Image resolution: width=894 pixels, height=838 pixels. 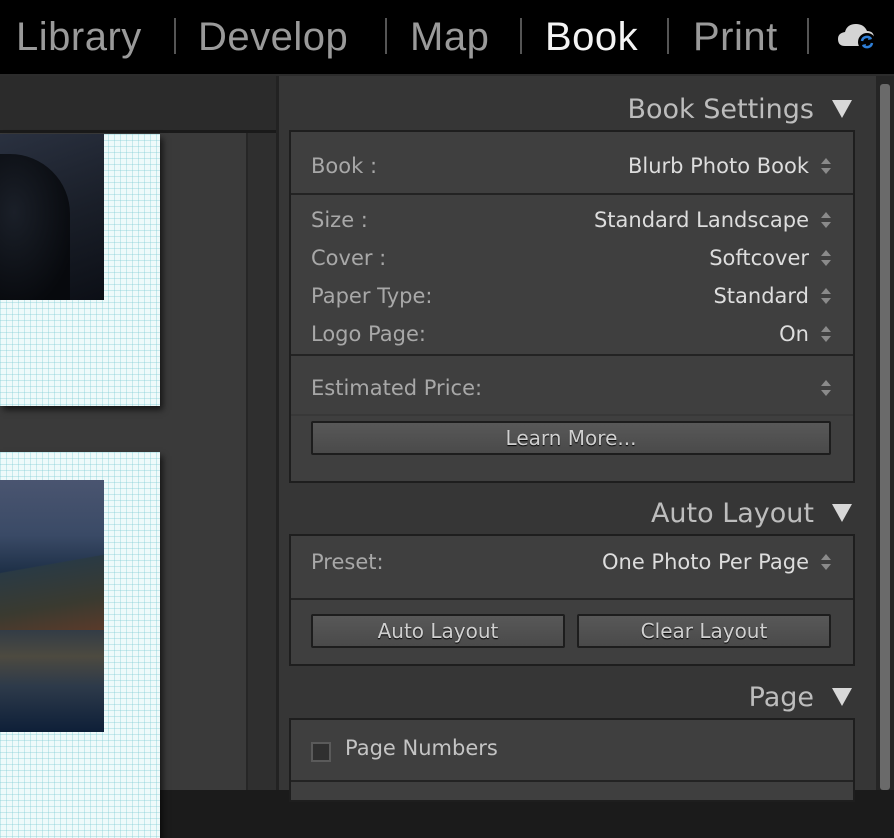 What do you see at coordinates (858, 37) in the screenshot?
I see `cloud-sync-icon` at bounding box center [858, 37].